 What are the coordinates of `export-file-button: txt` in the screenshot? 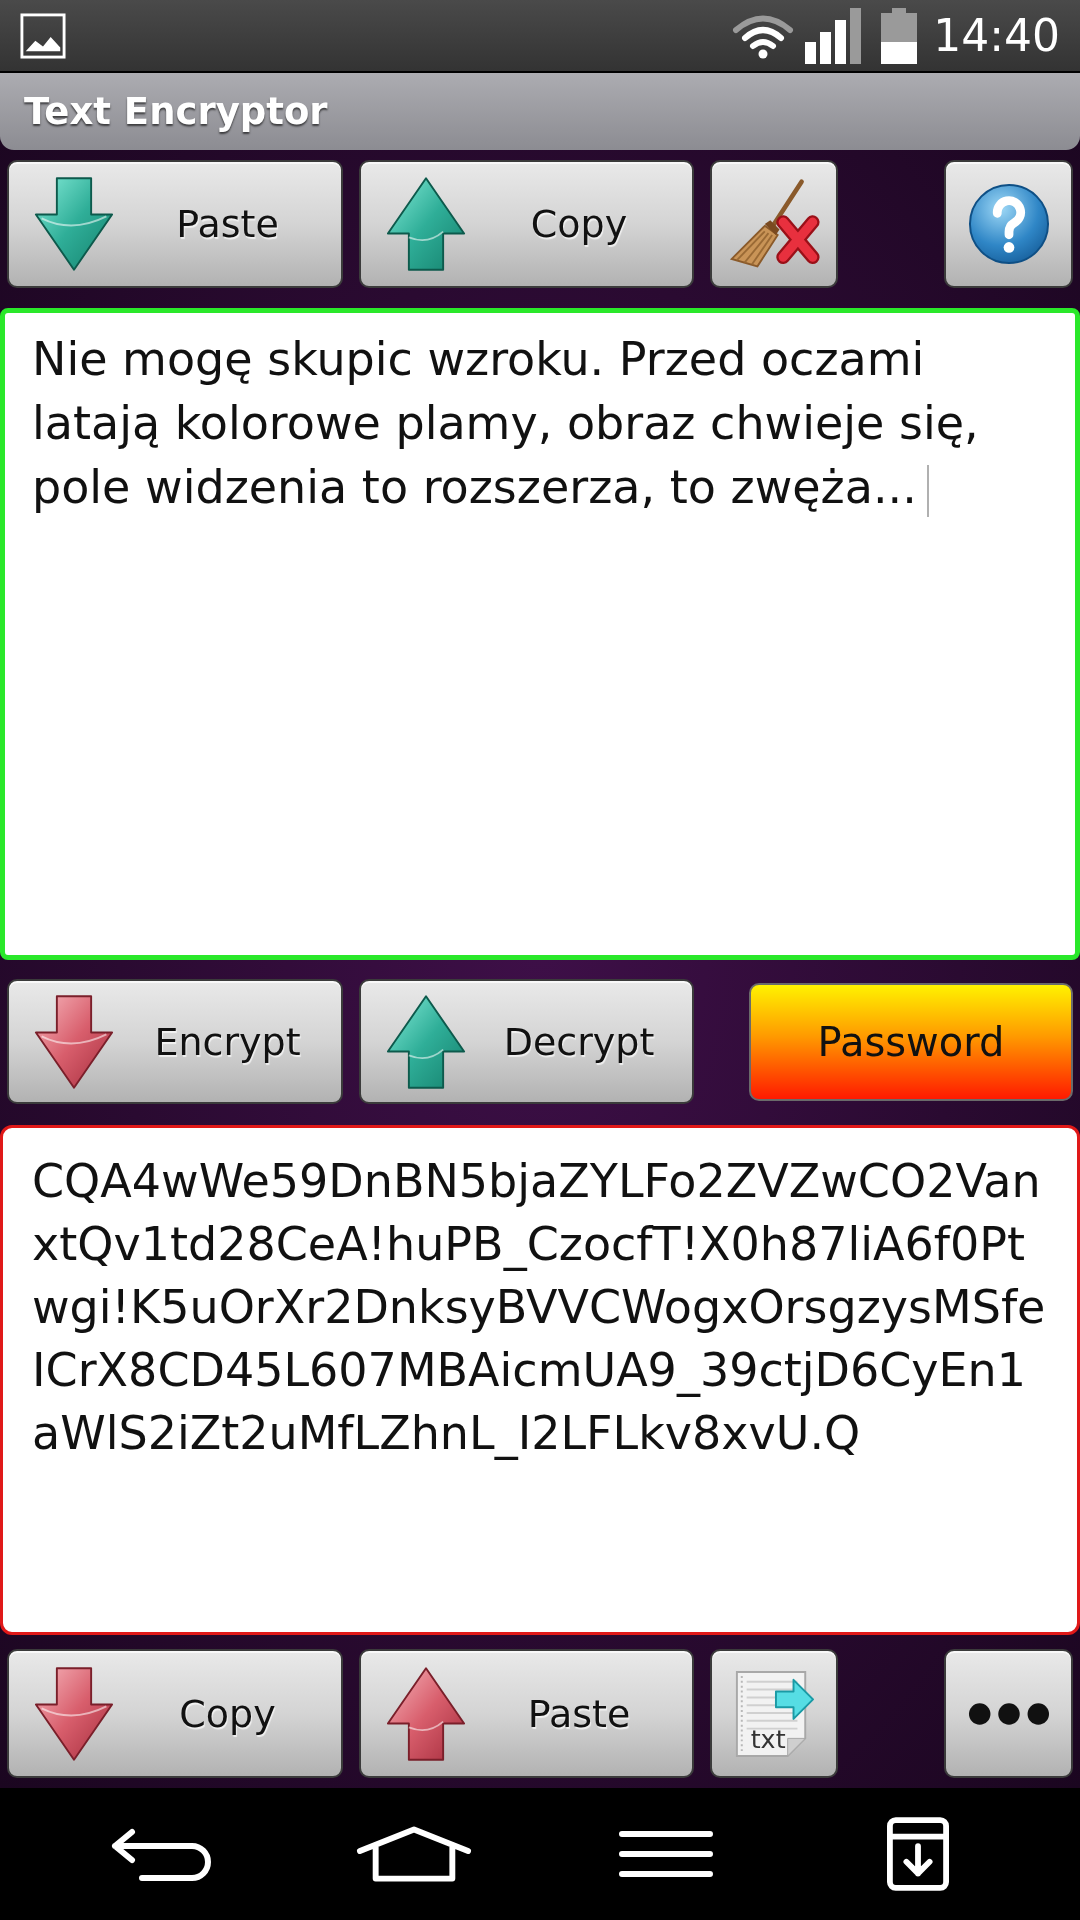 It's located at (774, 1713).